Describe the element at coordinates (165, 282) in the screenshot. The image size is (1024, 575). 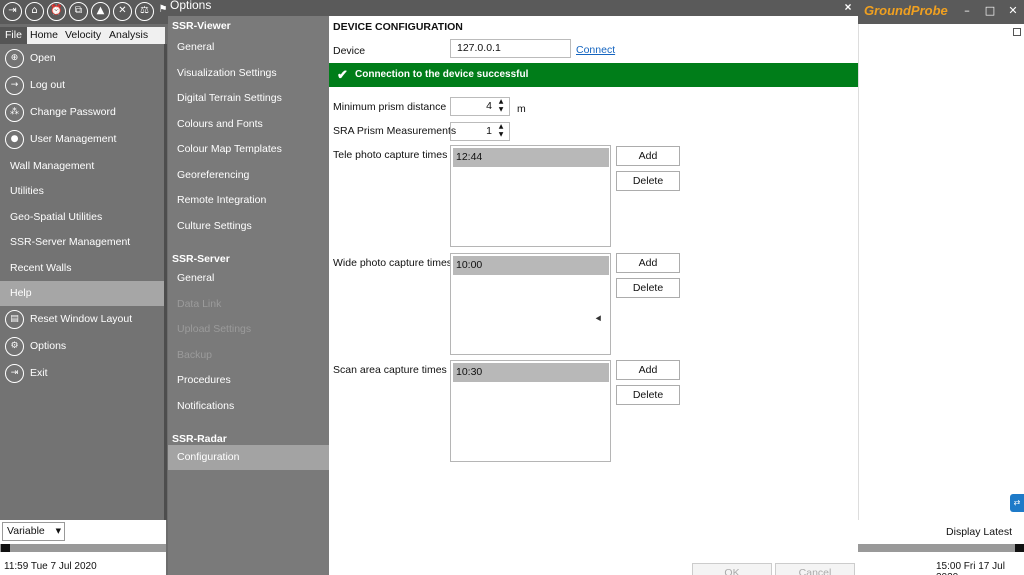
I see `sidebar-scrollbar` at that location.